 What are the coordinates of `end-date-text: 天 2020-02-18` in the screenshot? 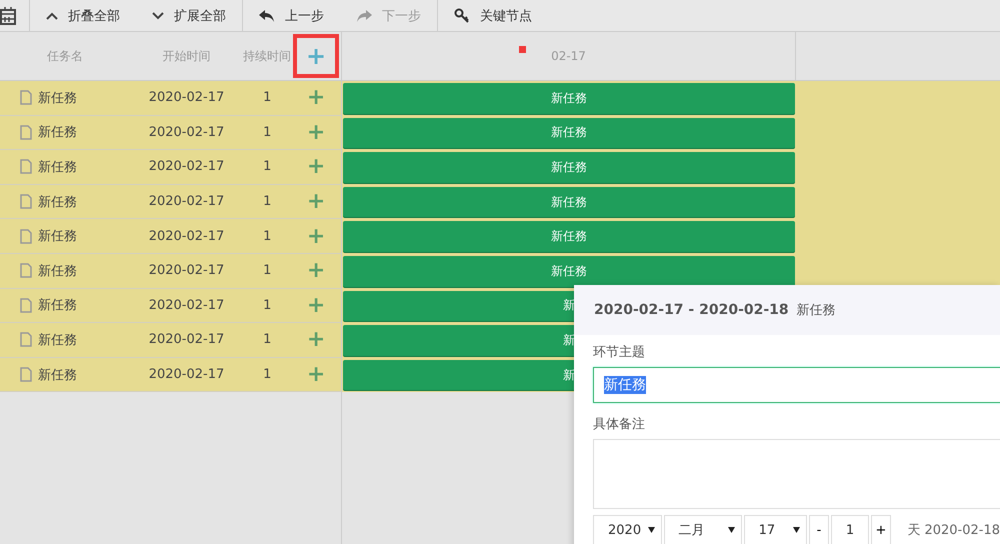 It's located at (953, 530).